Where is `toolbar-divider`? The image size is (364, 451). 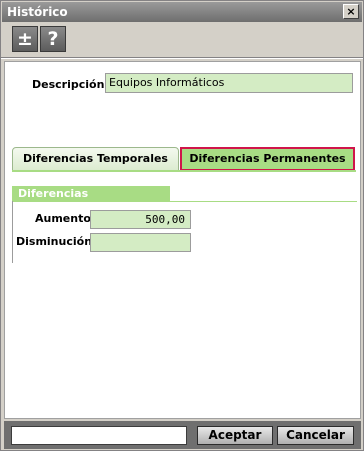 toolbar-divider is located at coordinates (182, 58).